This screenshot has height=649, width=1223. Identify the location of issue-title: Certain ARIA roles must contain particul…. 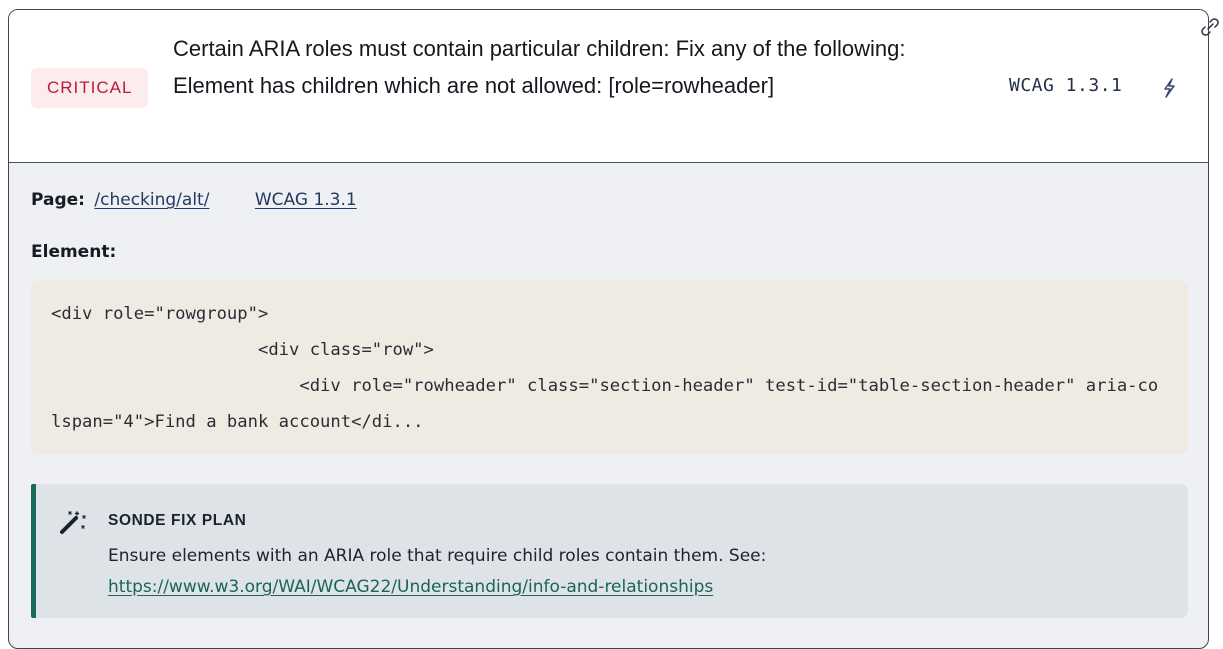
(539, 67).